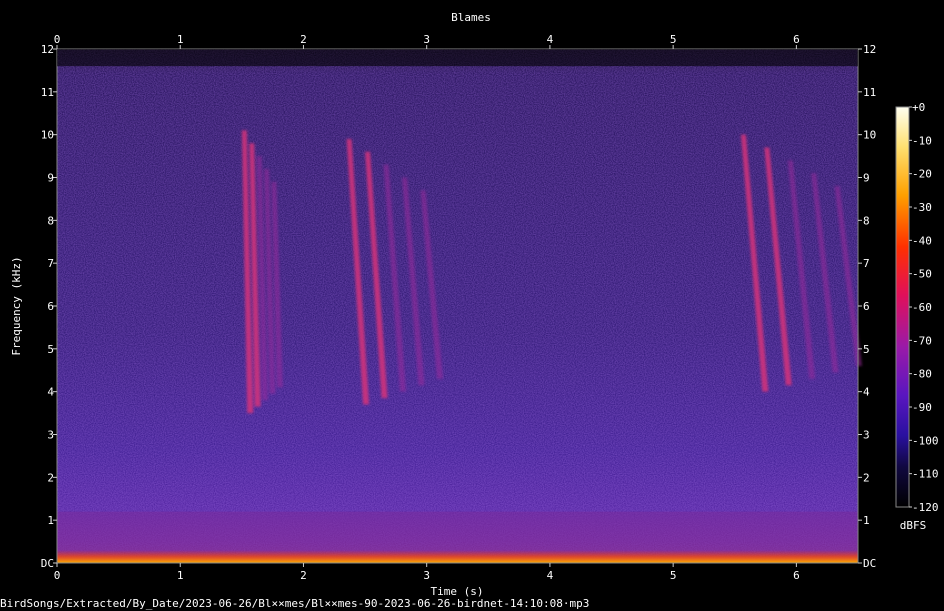 Image resolution: width=944 pixels, height=611 pixels. Describe the element at coordinates (922, 274) in the screenshot. I see `colorbar-tick-label: -50` at that location.